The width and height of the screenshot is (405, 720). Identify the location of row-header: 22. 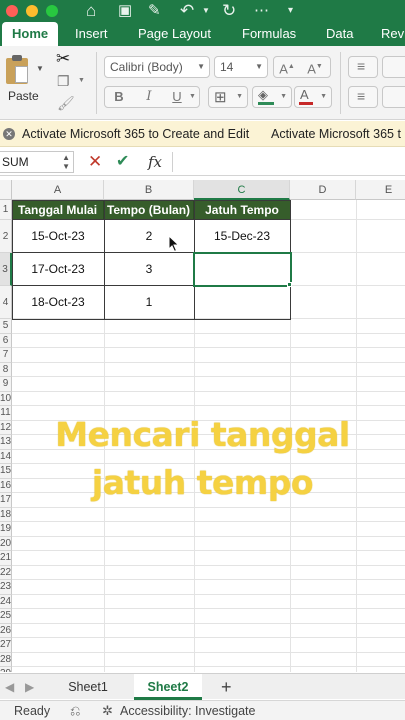
(6, 572).